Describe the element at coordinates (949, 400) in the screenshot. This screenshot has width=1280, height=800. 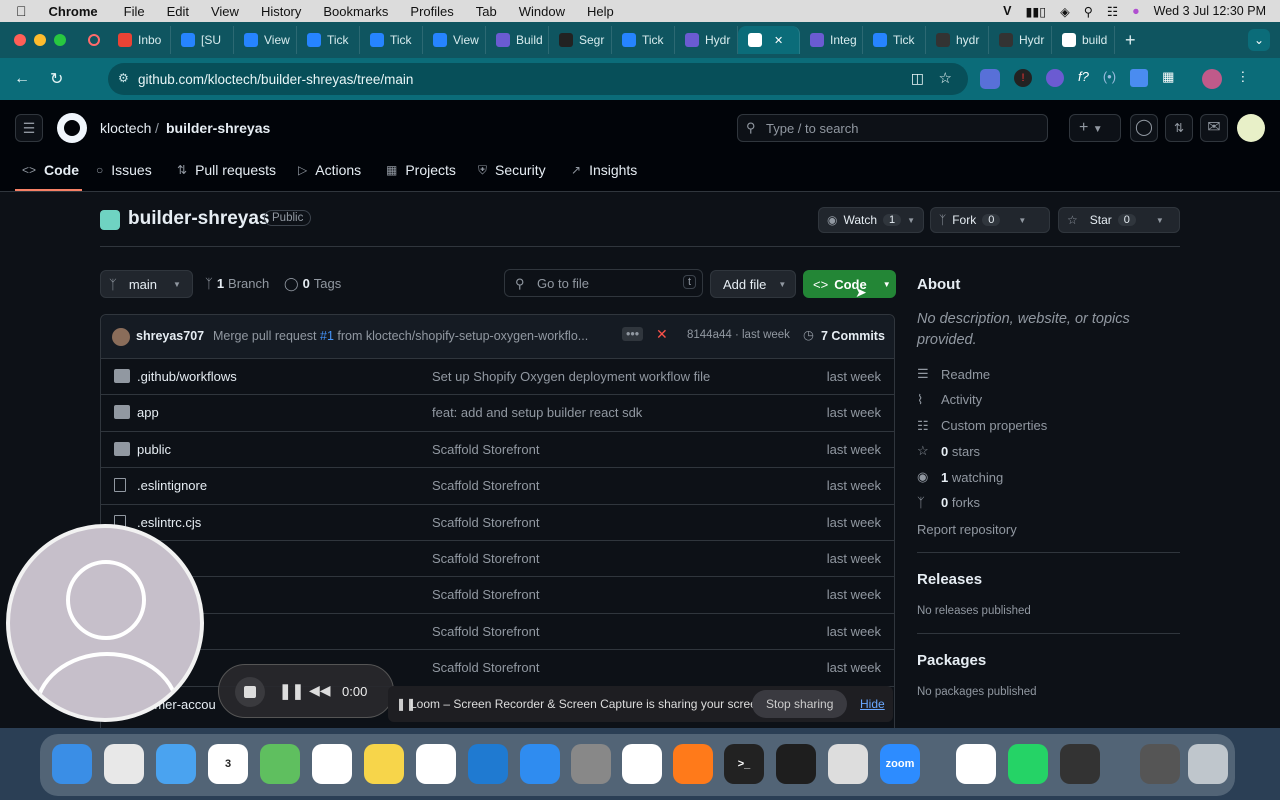
I see `about-activity-link: ⌇ Activity` at that location.